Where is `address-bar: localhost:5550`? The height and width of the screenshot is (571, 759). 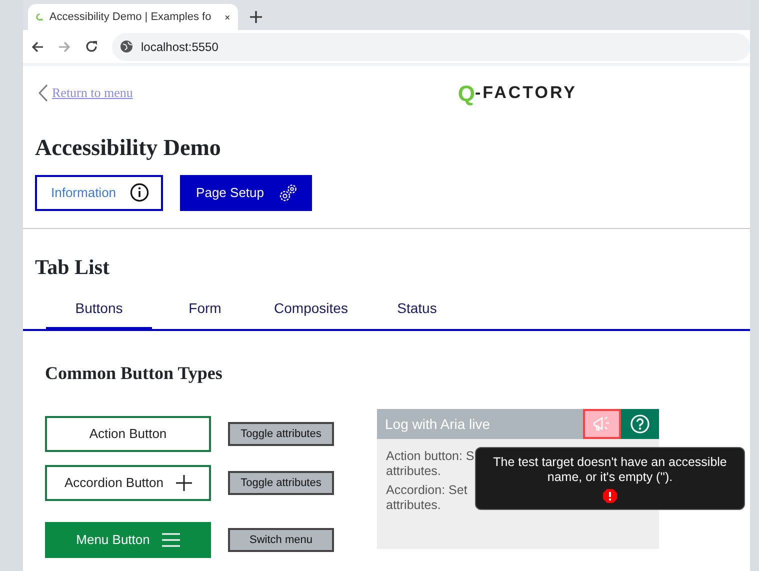
address-bar: localhost:5550 is located at coordinates (431, 46).